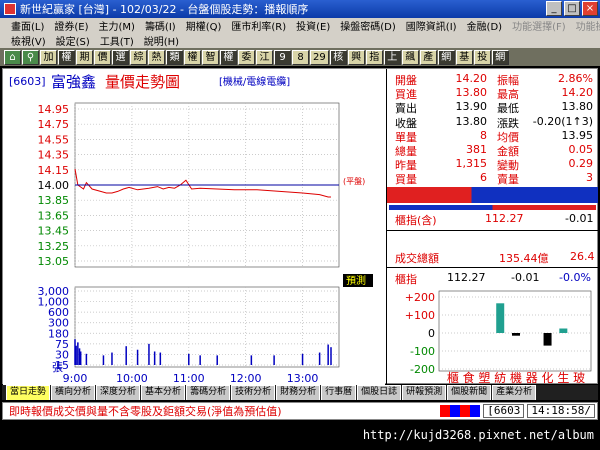 This screenshot has height=450, width=600. Describe the element at coordinates (514, 392) in the screenshot. I see `tab: 產業分析` at that location.